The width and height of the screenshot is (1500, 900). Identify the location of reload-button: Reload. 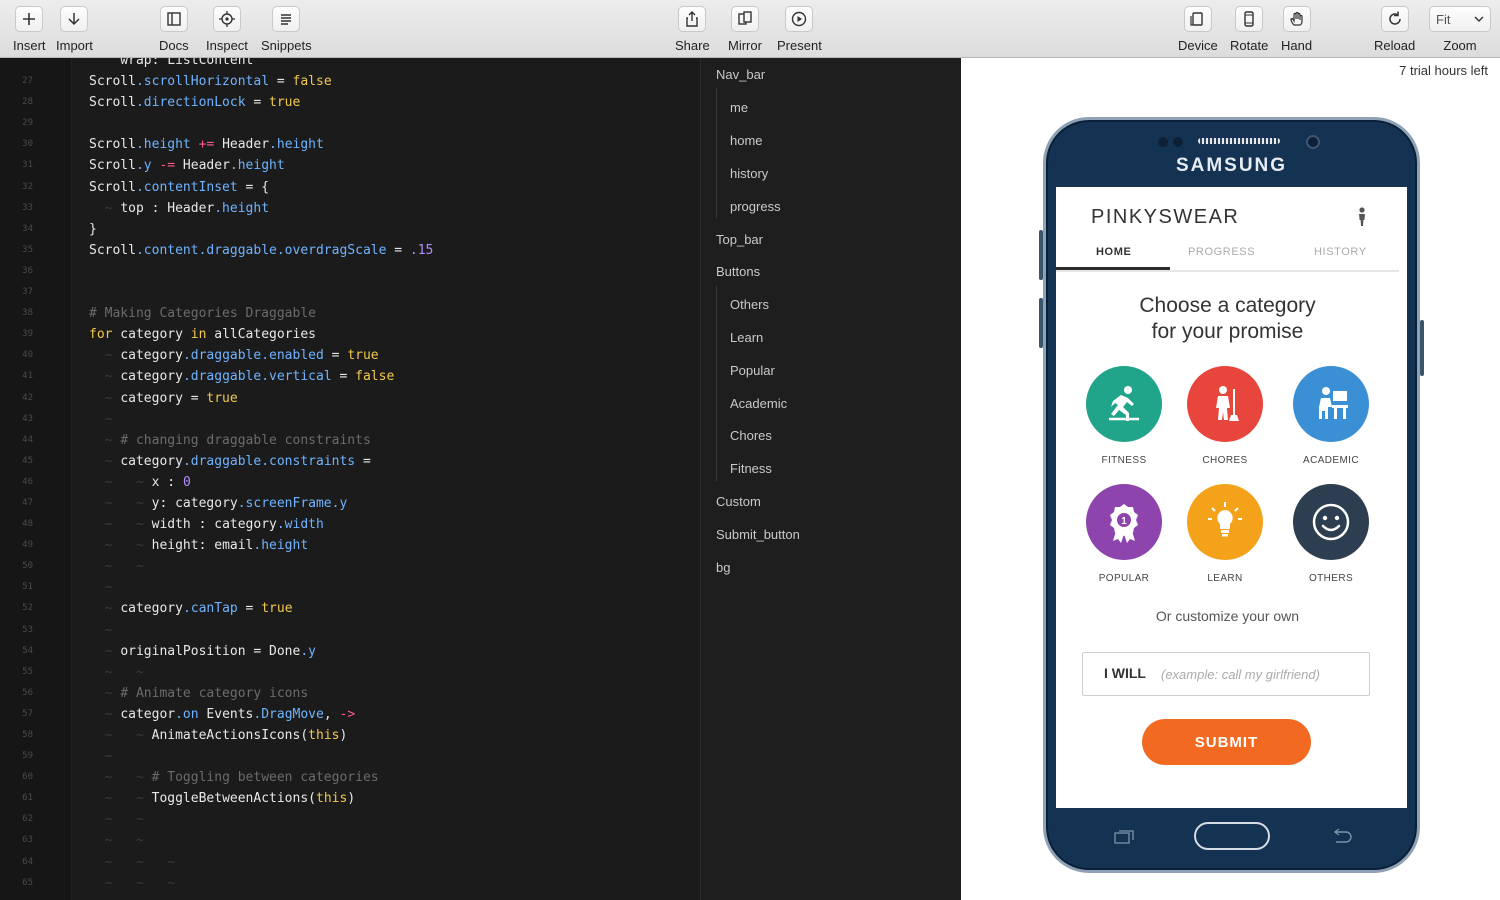
(1394, 29).